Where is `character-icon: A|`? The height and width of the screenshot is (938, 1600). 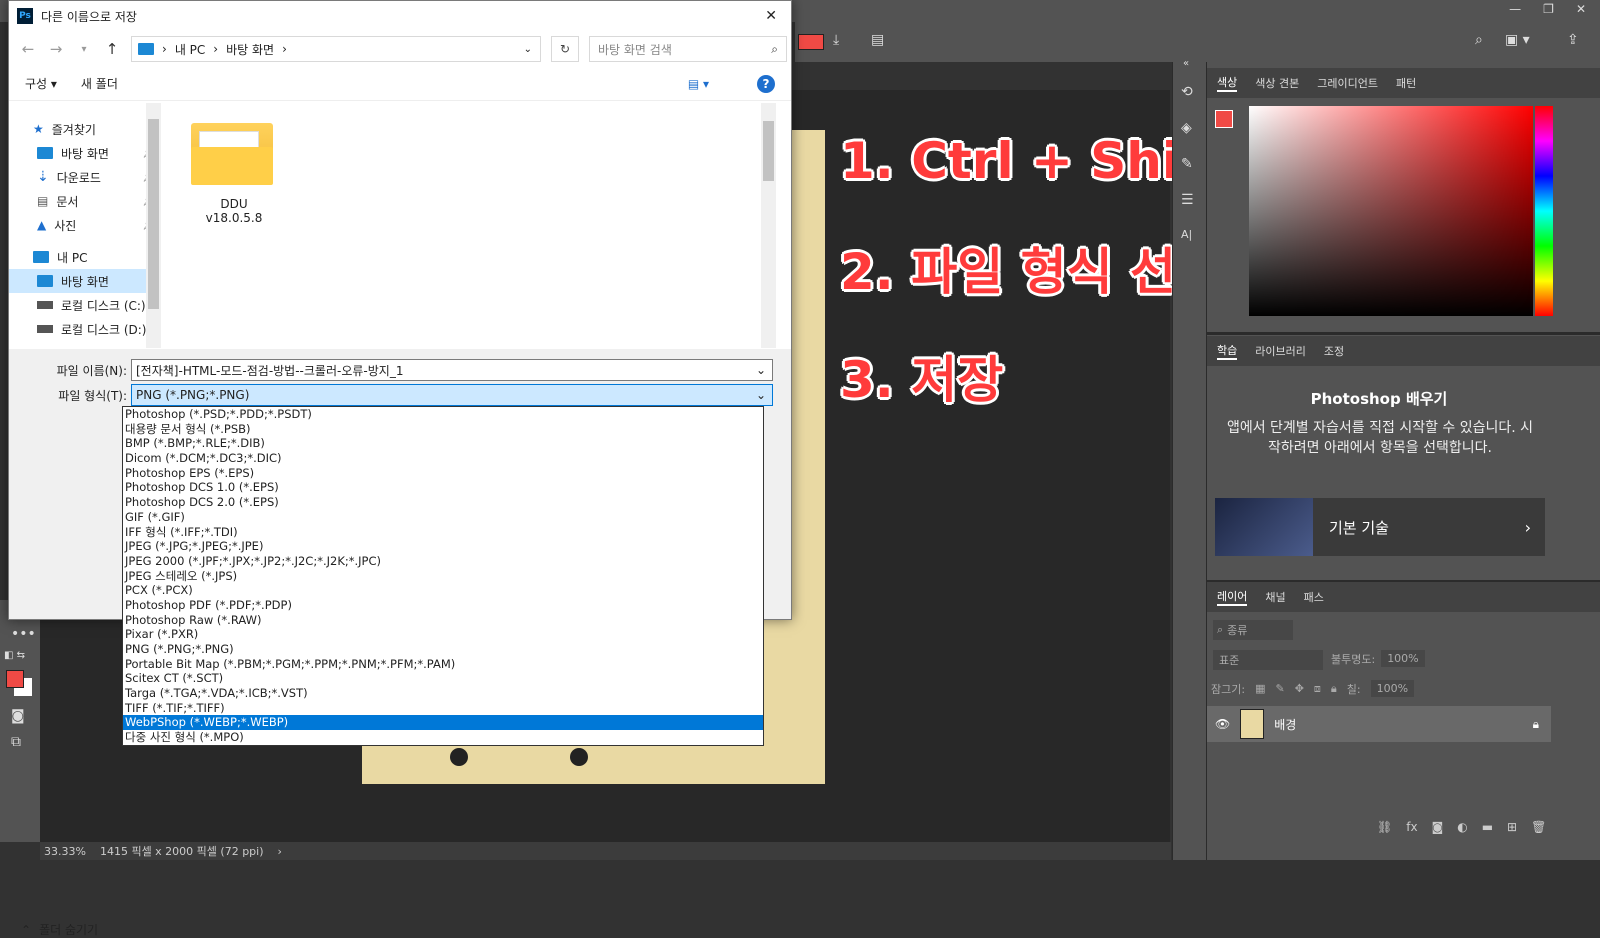 character-icon: A| is located at coordinates (1186, 234).